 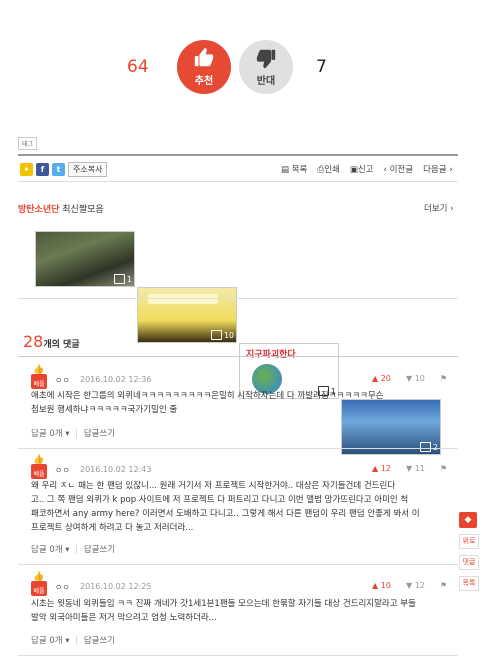 What do you see at coordinates (204, 57) in the screenshot?
I see `thumbs-up-icon` at bounding box center [204, 57].